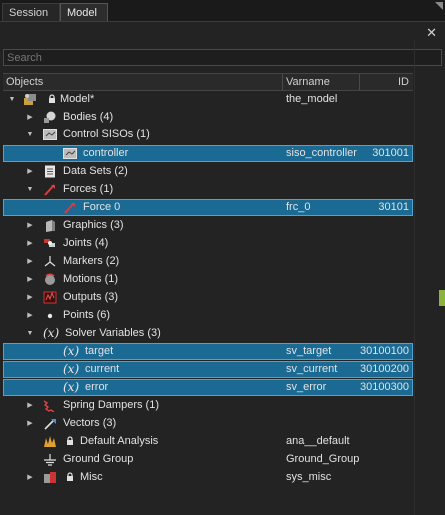 This screenshot has height=515, width=445. Describe the element at coordinates (208, 207) in the screenshot. I see `tree-row-force-0: Force 0 frc_0 30101` at that location.